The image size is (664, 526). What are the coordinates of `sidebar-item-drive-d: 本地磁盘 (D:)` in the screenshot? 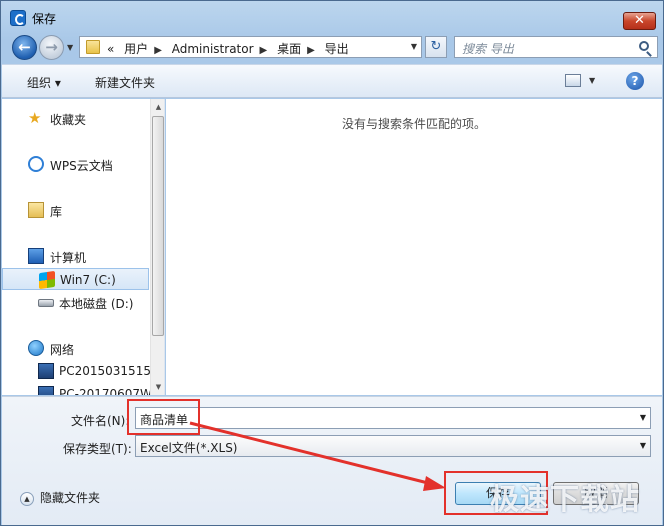 It's located at (75, 302).